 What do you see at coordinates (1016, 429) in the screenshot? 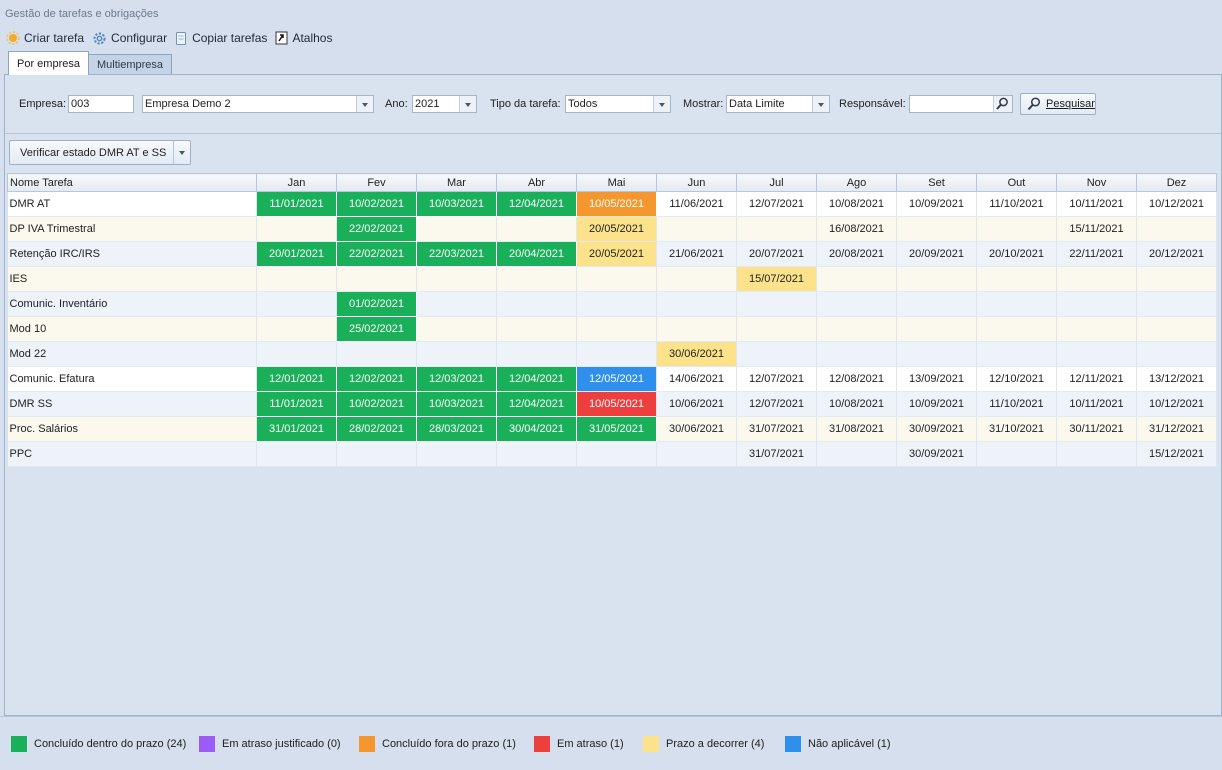
I see `date-cell: 31/10/2021` at bounding box center [1016, 429].